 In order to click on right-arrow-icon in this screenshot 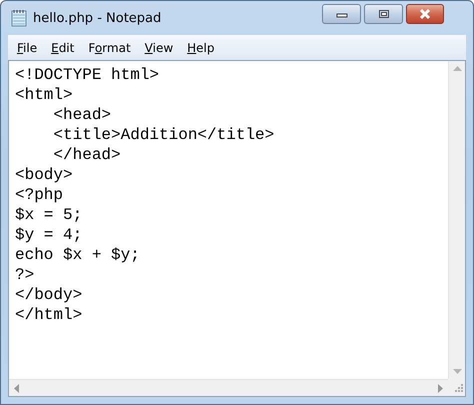, I will do `click(440, 388)`.